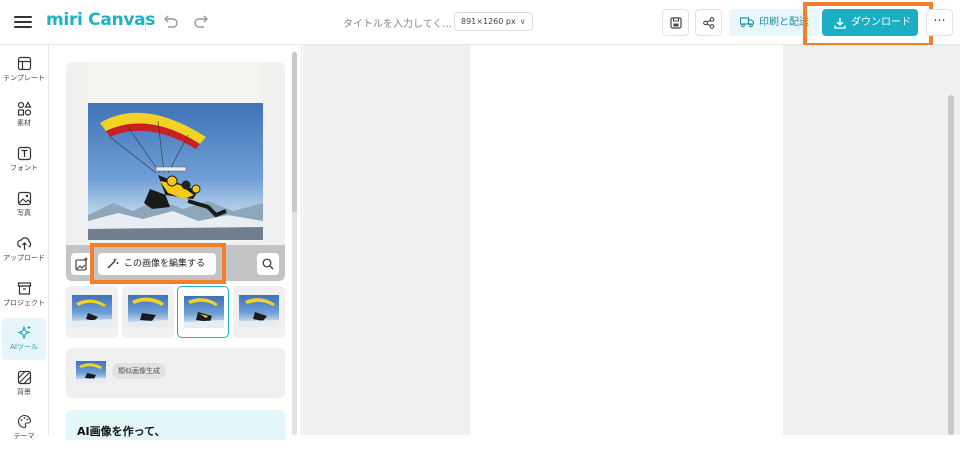 Image resolution: width=960 pixels, height=449 pixels. I want to click on ai-sparkle-icon, so click(23, 332).